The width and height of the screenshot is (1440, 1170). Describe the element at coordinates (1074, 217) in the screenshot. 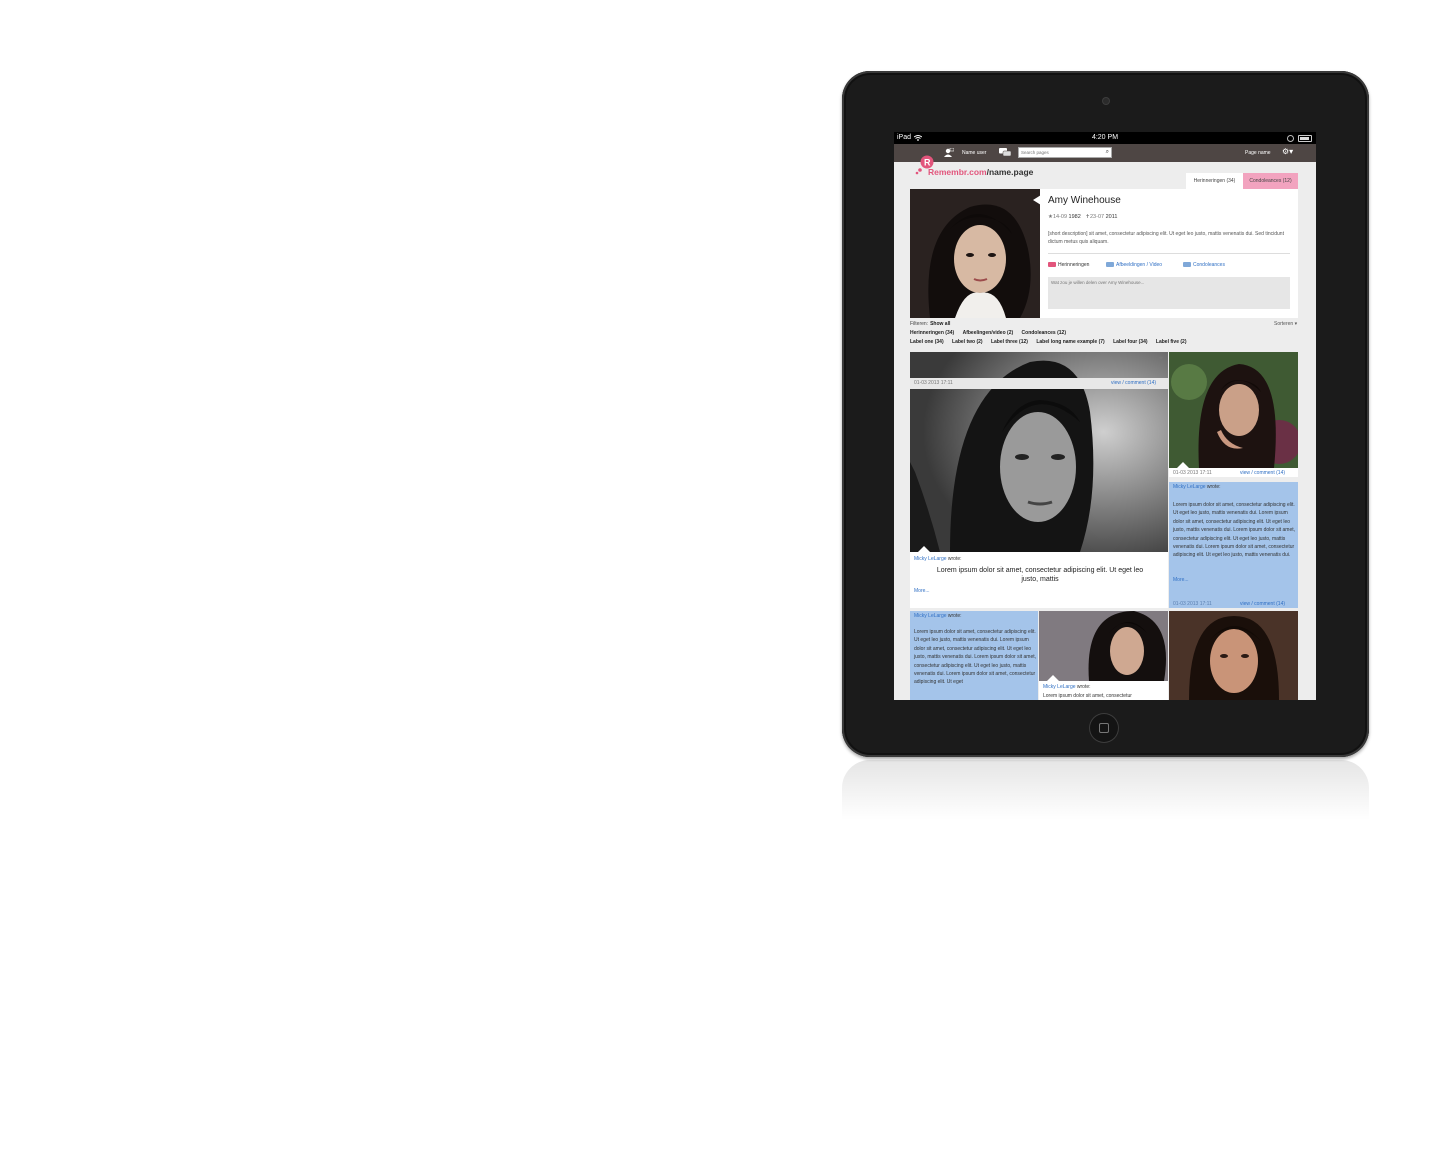

I see `birth-year: 1982` at that location.